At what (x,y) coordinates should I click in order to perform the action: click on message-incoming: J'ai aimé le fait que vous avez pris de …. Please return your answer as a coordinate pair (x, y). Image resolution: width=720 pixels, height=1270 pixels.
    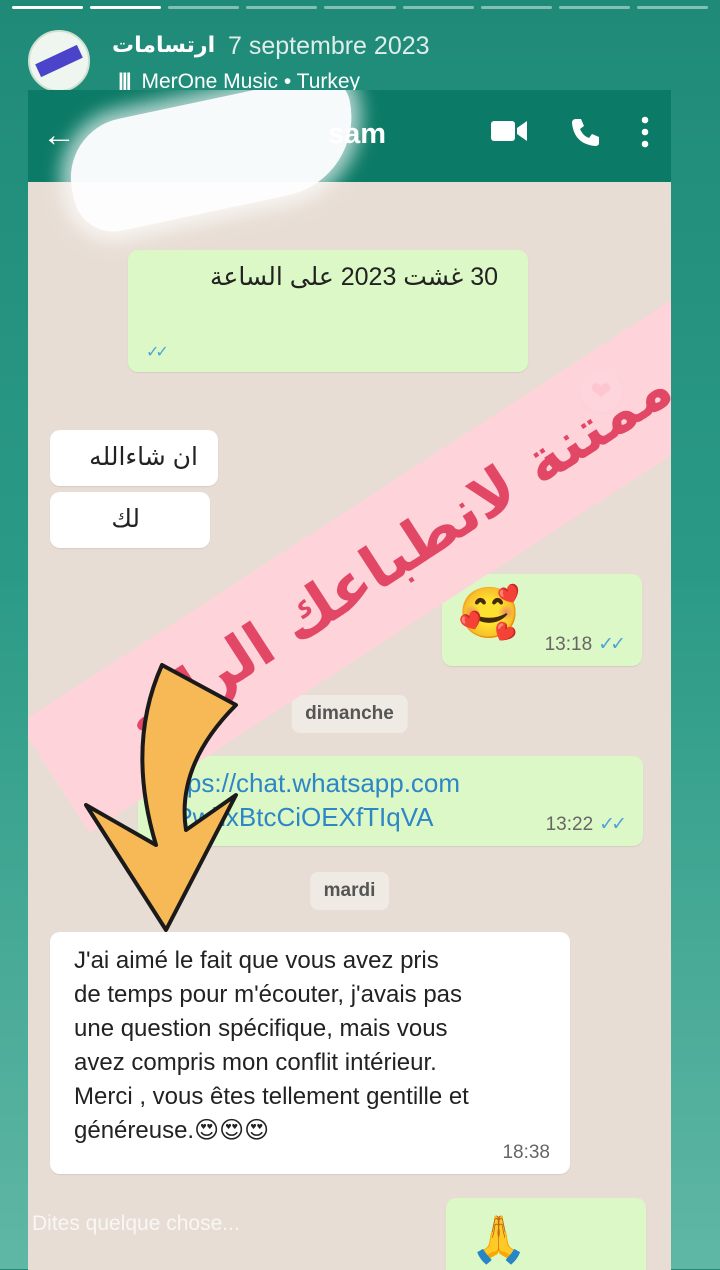
    Looking at the image, I should click on (310, 1053).